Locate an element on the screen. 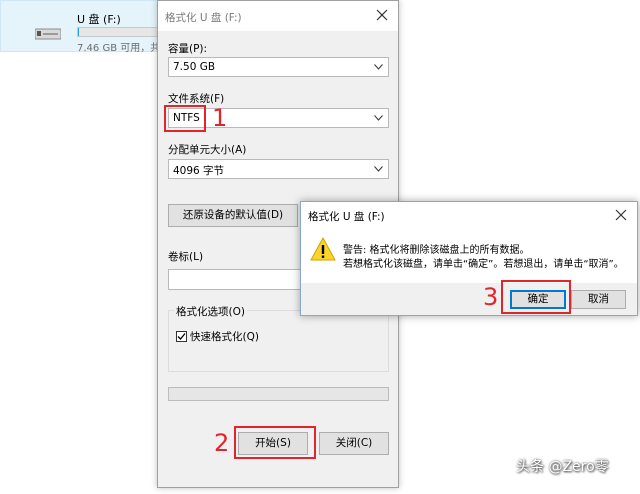  warning-message-line2: 若想格式化该磁盘，请单击“确定”。若想退出，请单击“取消”。 is located at coordinates (483, 264).